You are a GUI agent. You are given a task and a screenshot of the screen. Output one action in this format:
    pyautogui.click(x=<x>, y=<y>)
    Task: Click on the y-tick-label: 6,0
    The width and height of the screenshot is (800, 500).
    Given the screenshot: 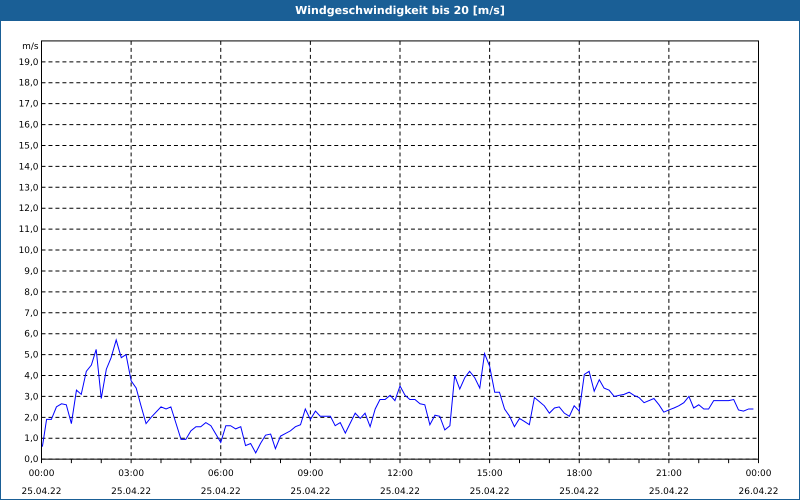 What is the action you would take?
    pyautogui.click(x=31, y=335)
    